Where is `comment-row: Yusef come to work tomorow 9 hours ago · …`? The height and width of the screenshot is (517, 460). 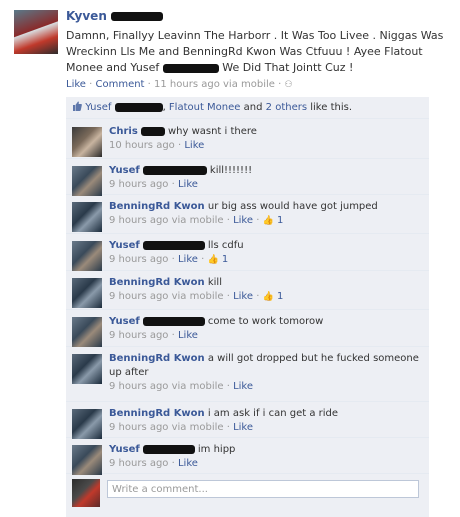
comment-row: Yusef come to work tomorow 9 hours ago · … is located at coordinates (247, 328).